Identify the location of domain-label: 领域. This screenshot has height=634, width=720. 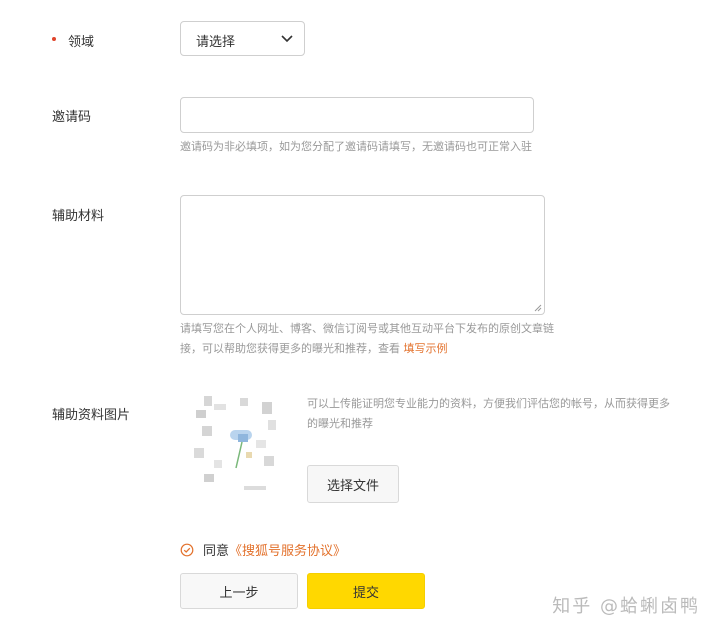
(81, 42).